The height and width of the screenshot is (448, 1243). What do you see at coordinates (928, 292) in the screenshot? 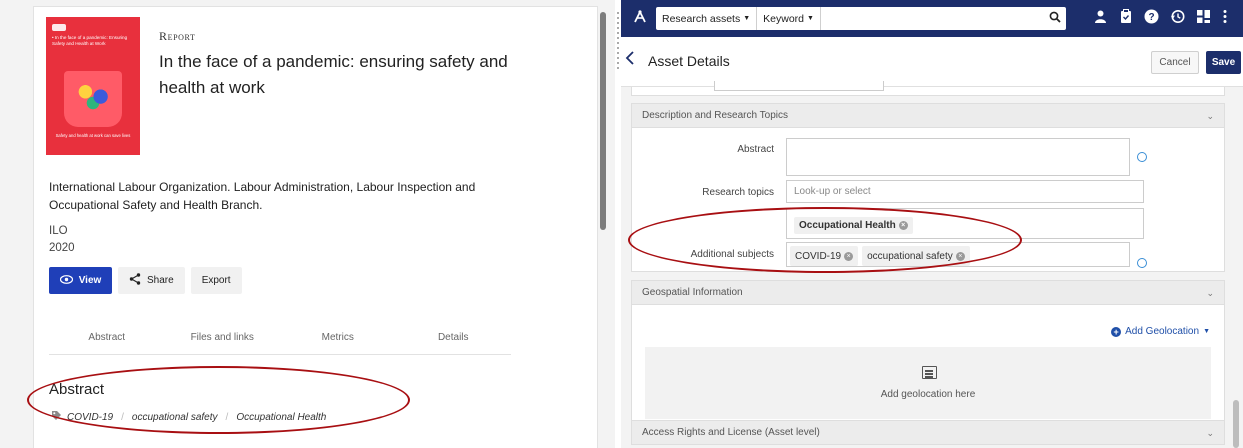
I see `section-geospatial-header: Geospatial Information ⌄` at bounding box center [928, 292].